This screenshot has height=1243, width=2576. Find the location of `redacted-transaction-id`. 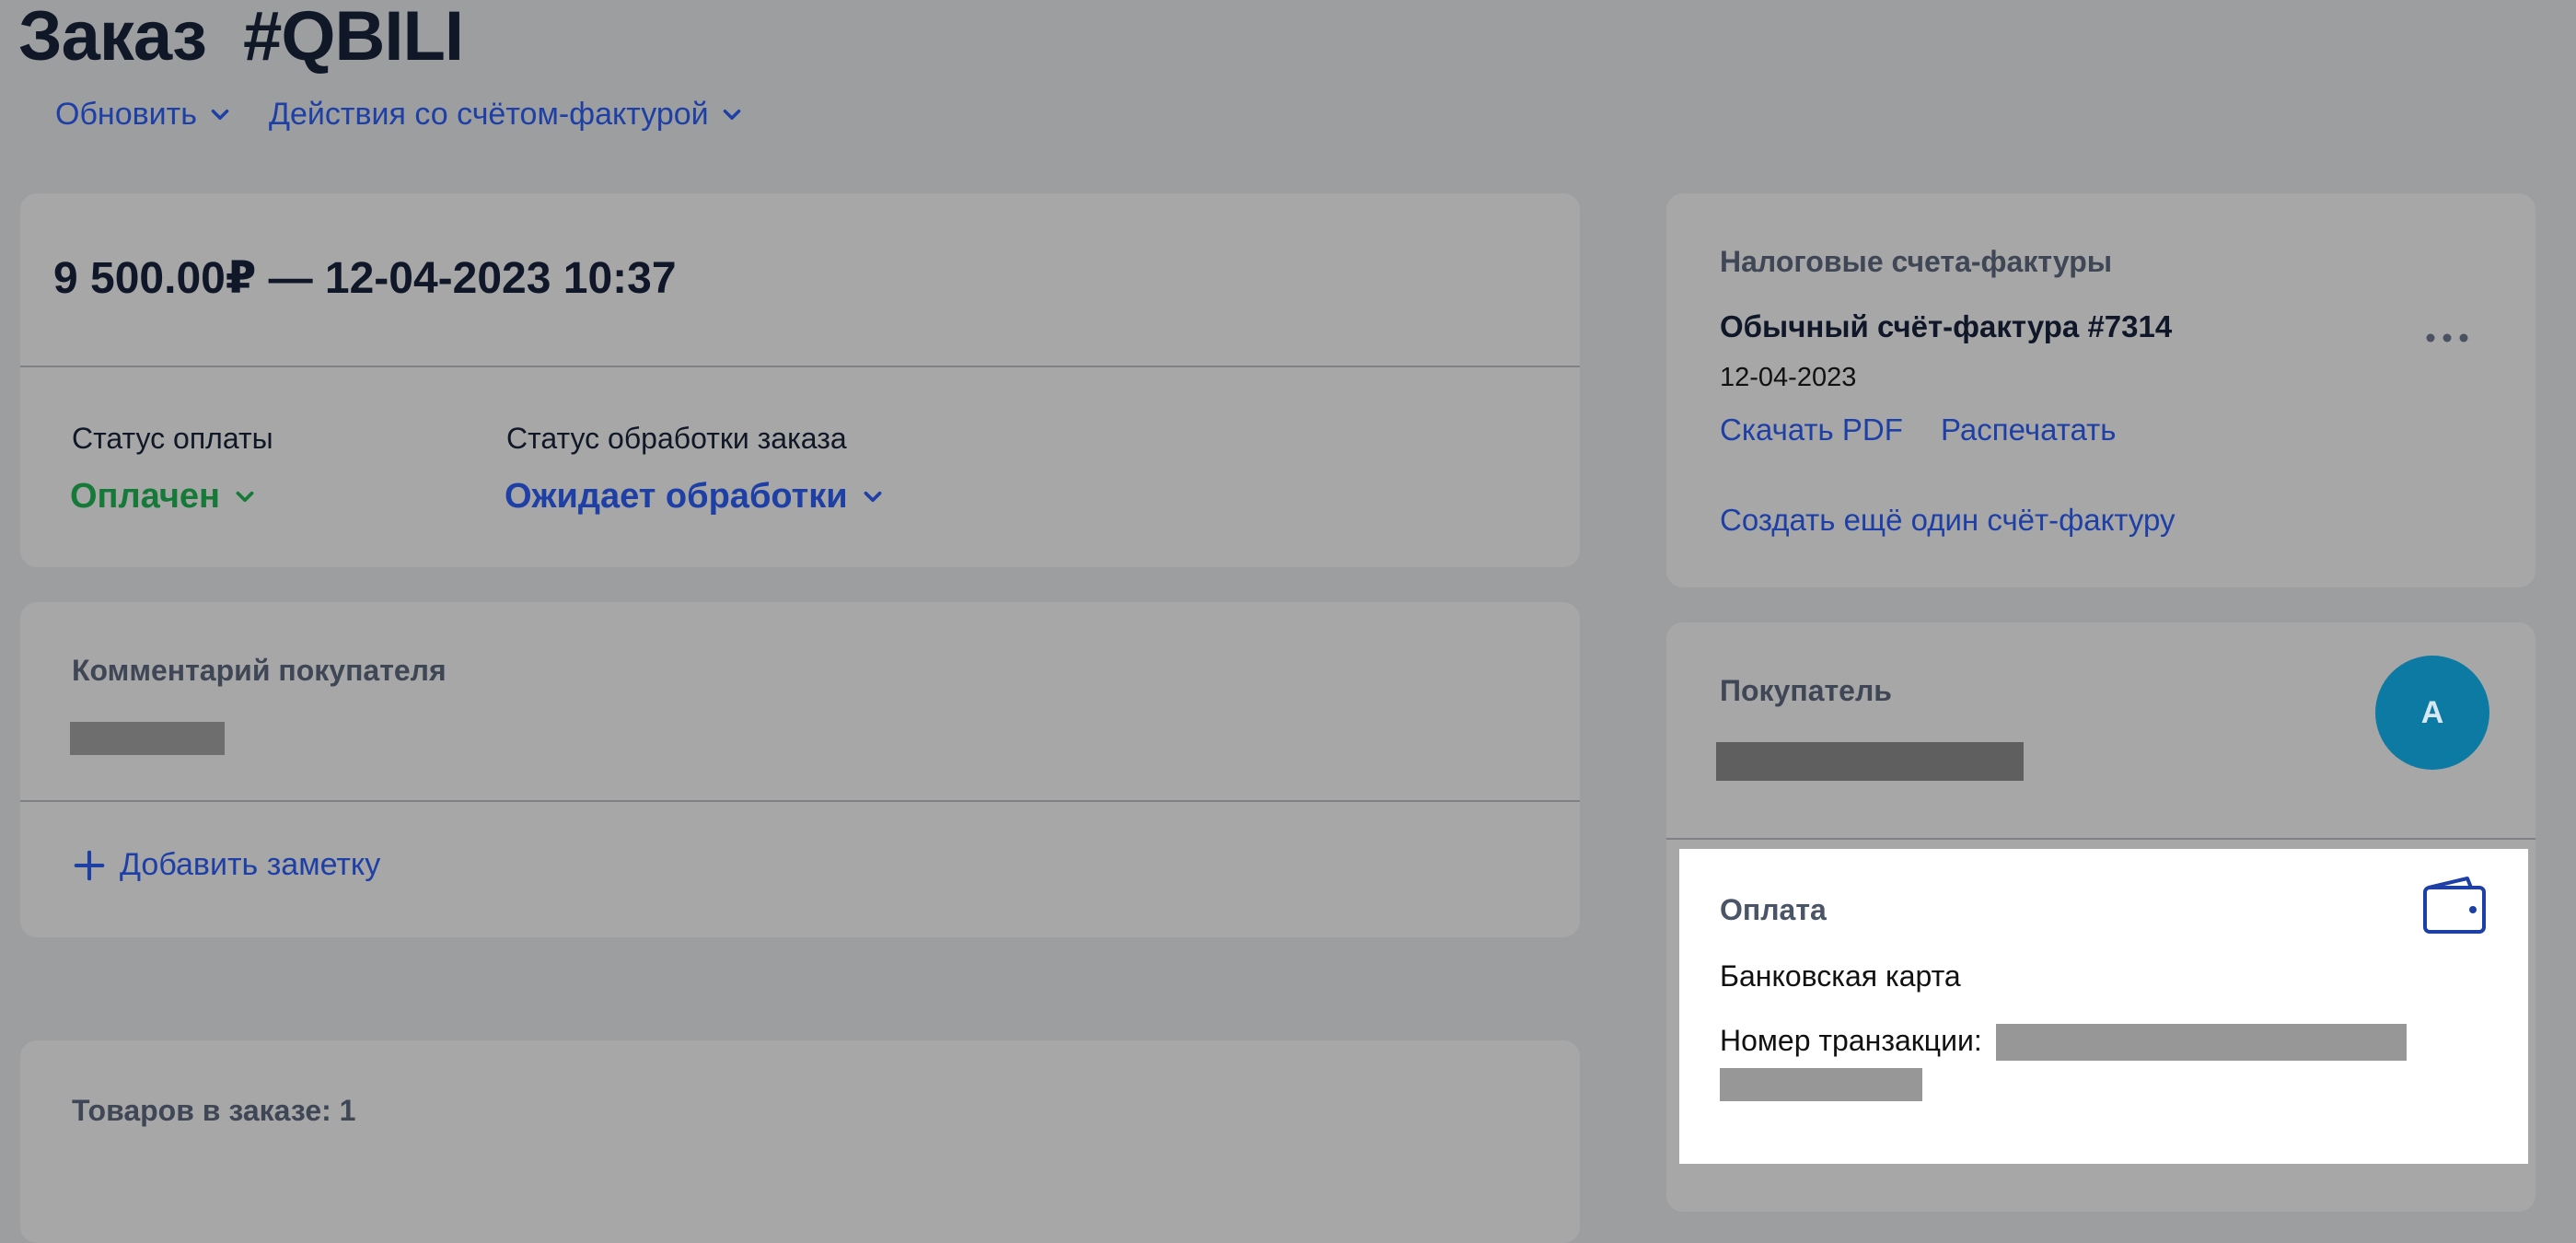

redacted-transaction-id is located at coordinates (2201, 1042).